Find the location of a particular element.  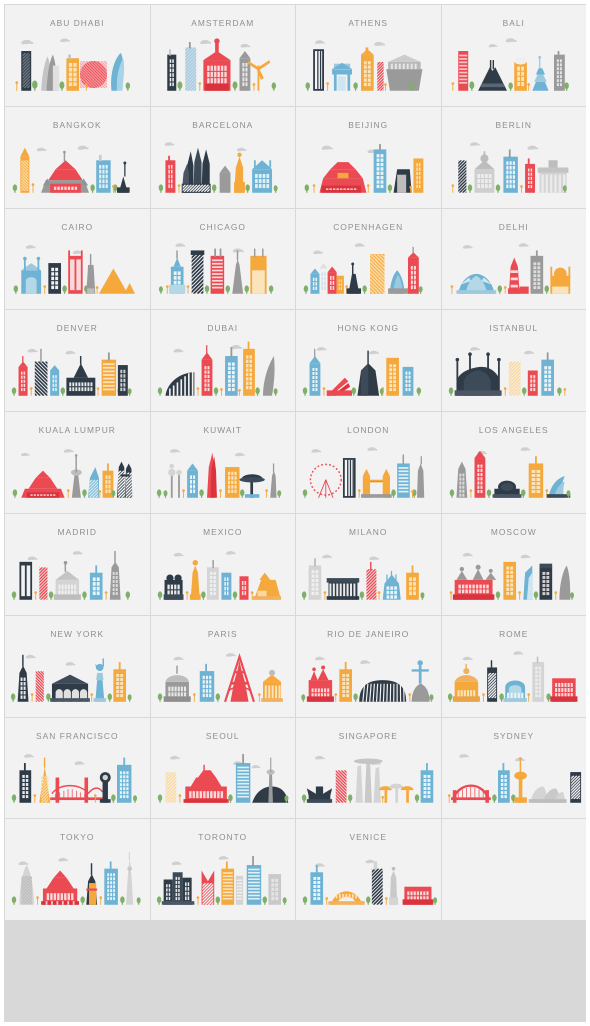

city-cell-sydney: SYDNEY is located at coordinates (514, 768).